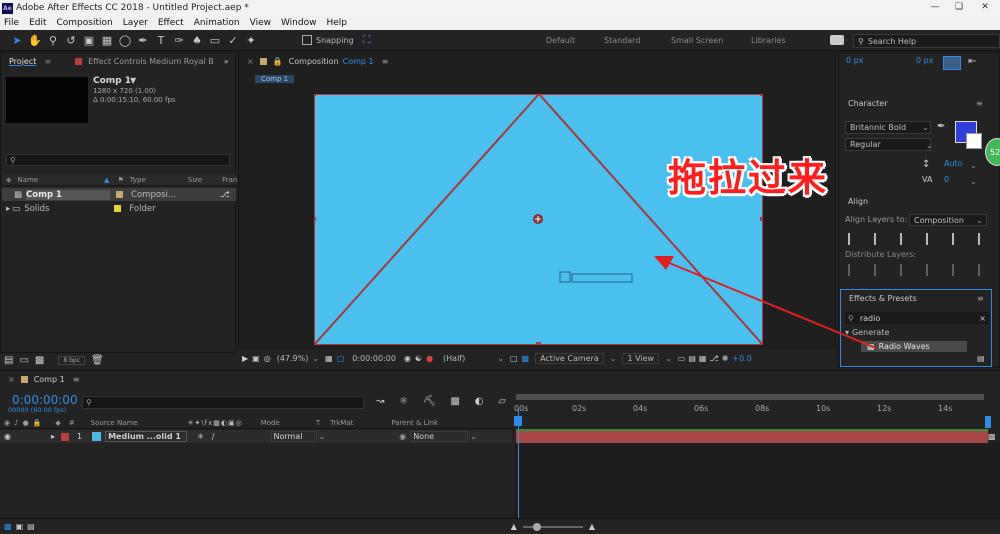  Describe the element at coordinates (725, 358) in the screenshot. I see `exposure-reset-icon: ❋` at that location.